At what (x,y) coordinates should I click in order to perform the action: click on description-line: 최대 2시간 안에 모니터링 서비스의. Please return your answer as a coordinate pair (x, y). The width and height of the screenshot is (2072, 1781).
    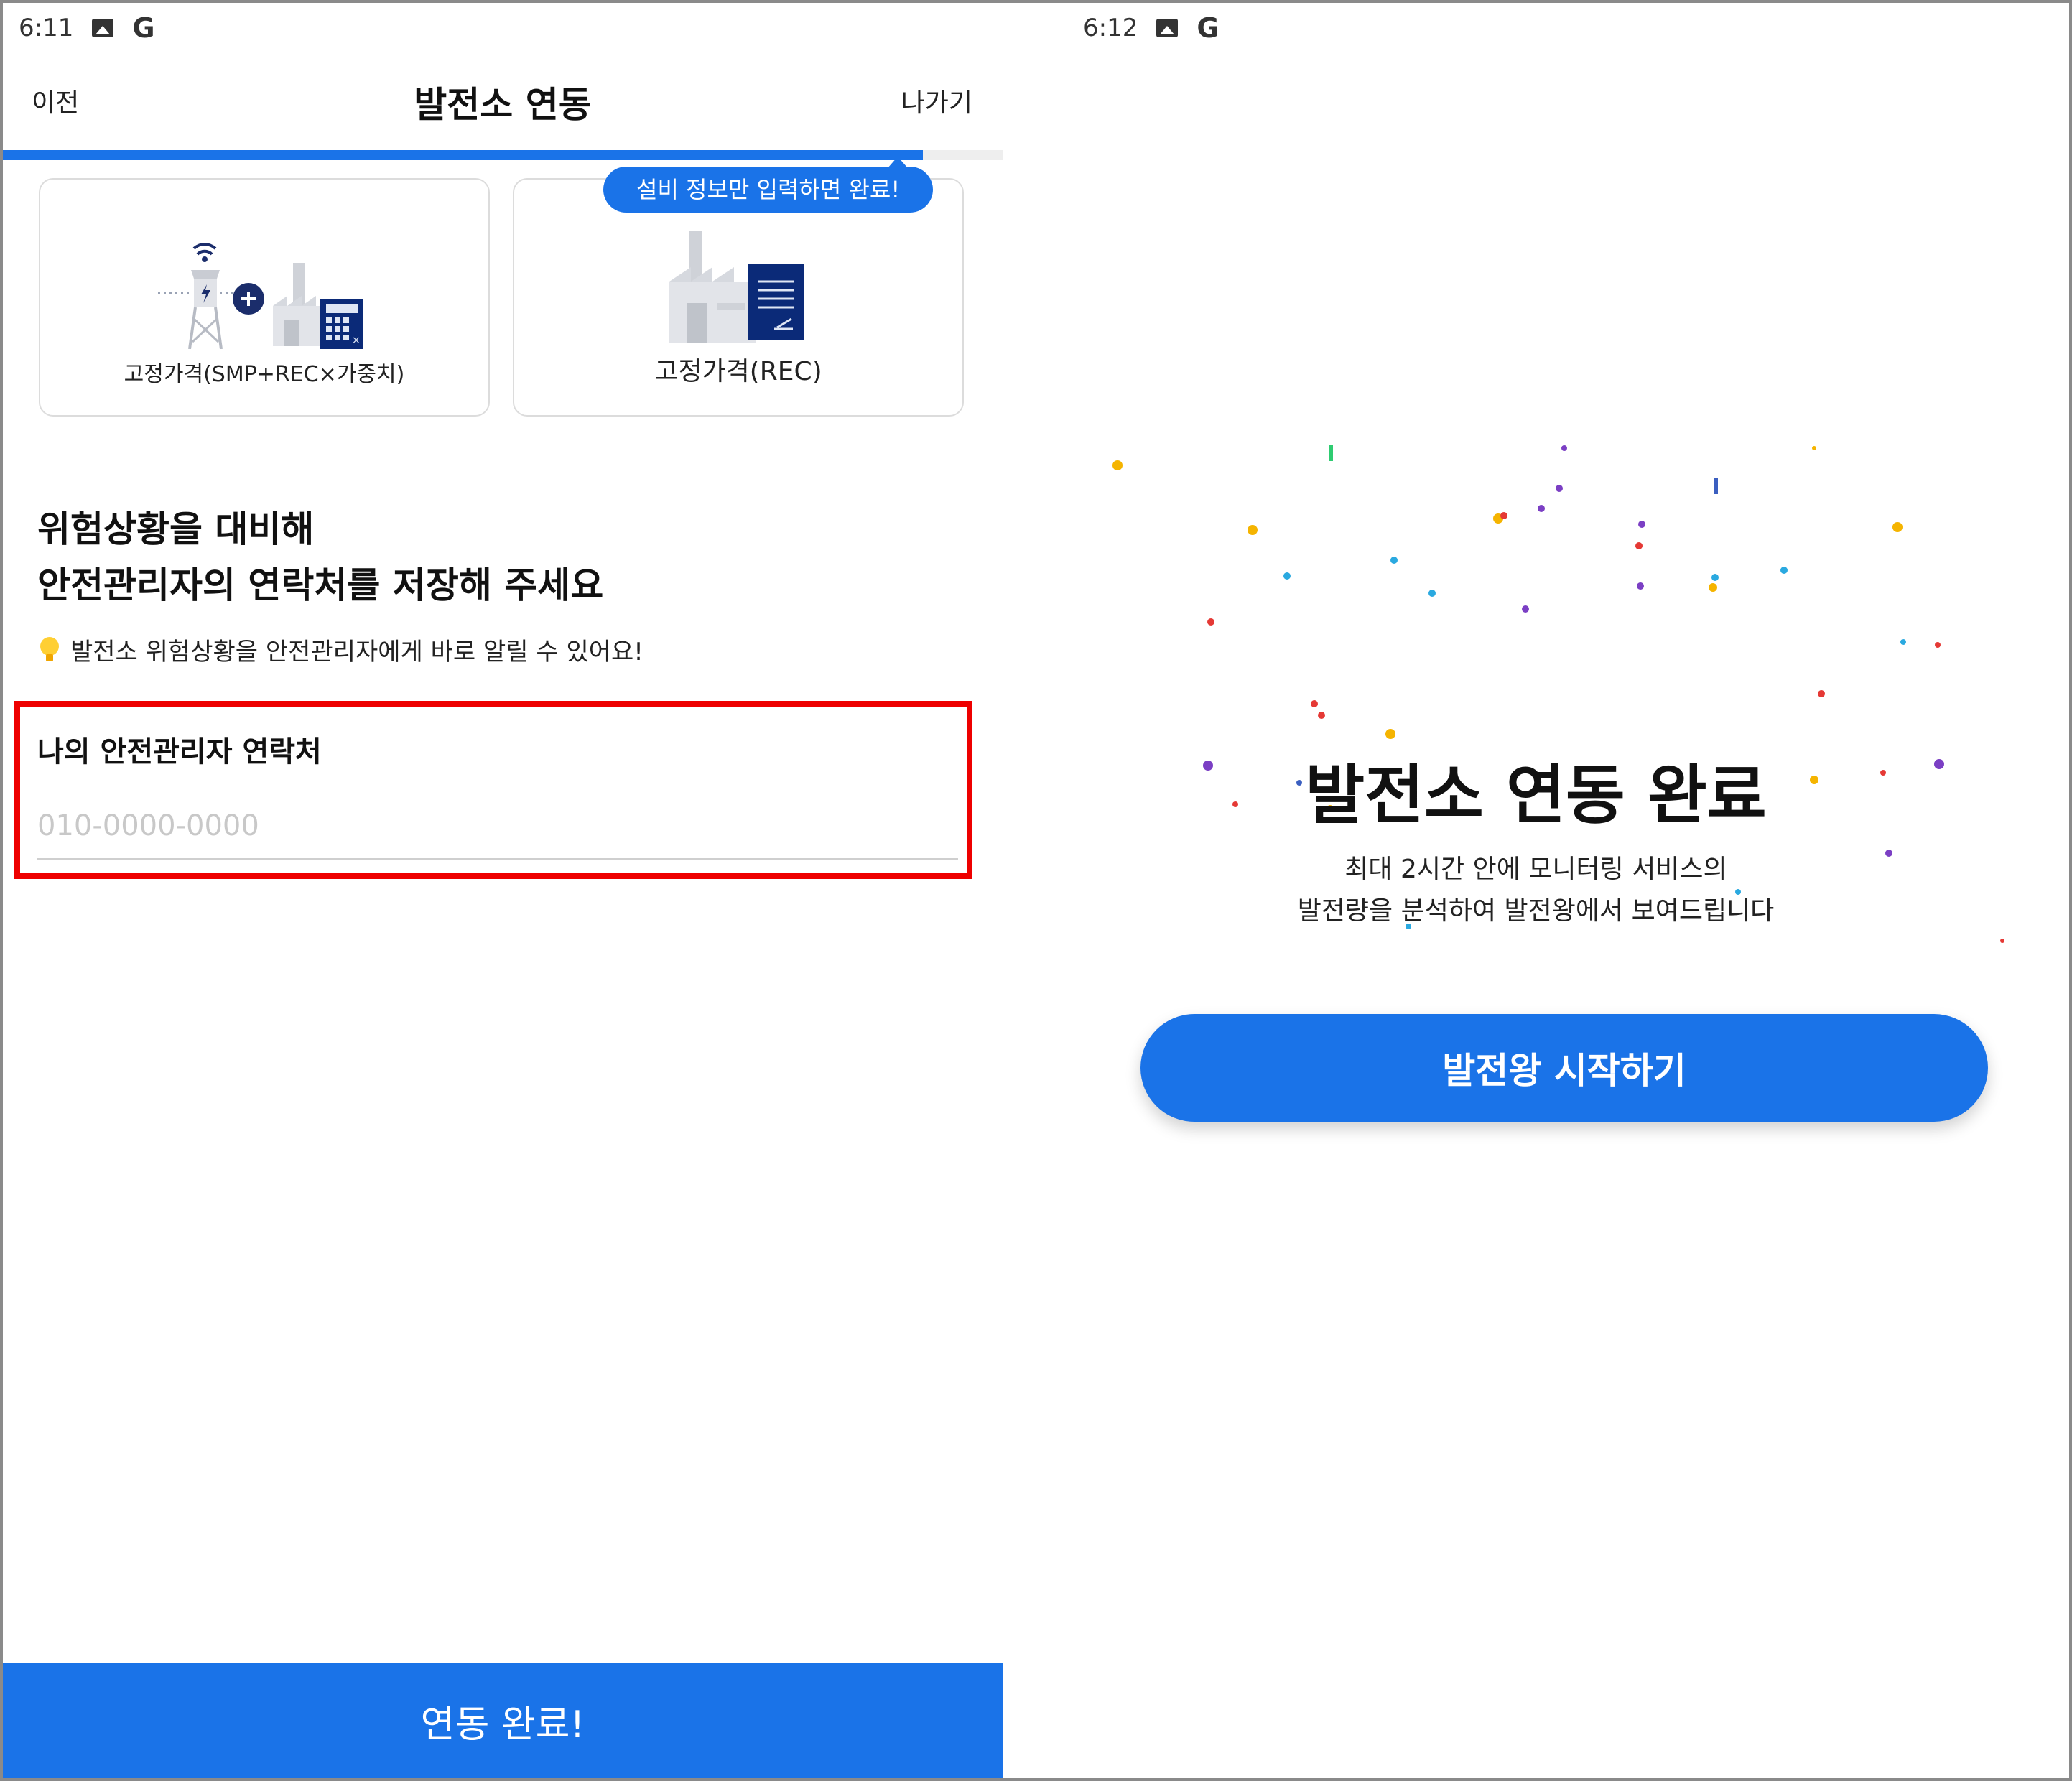
    Looking at the image, I should click on (1536, 870).